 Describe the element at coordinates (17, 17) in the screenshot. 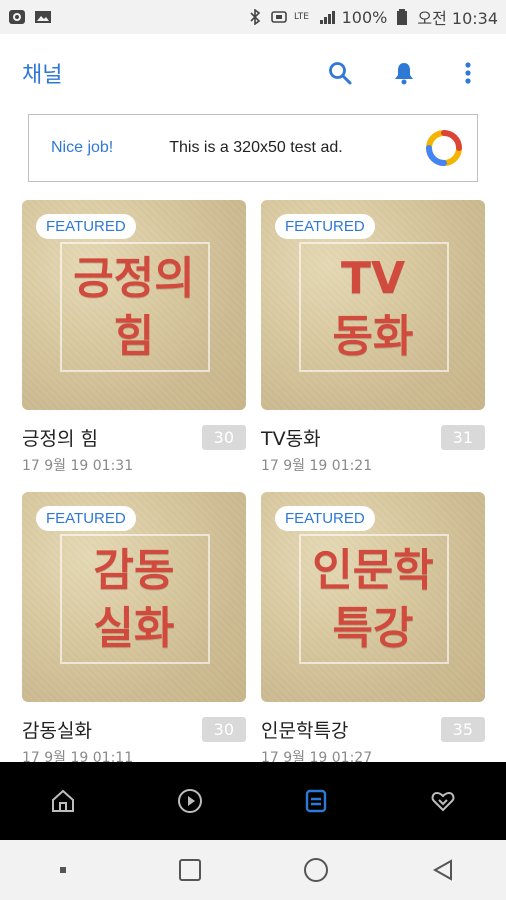

I see `notification-app-icon` at that location.